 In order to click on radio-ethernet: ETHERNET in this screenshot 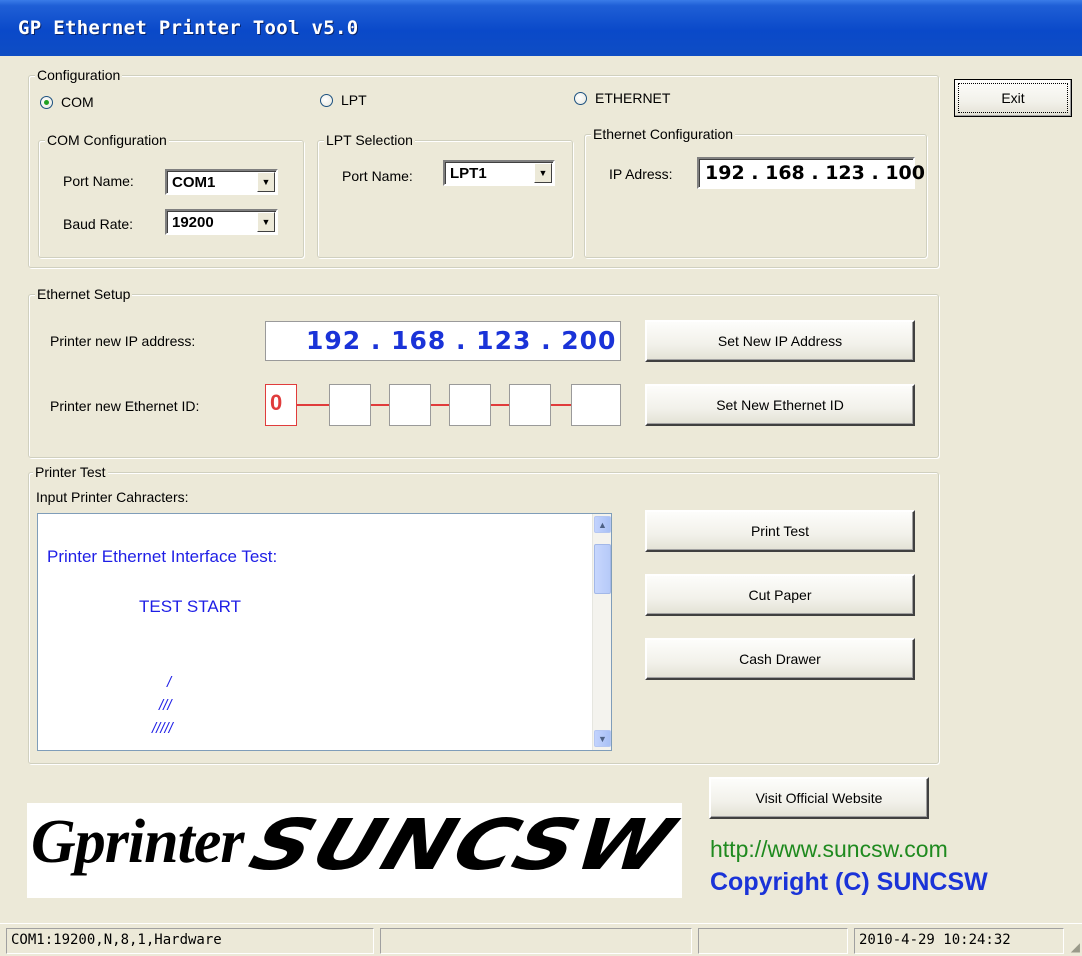, I will do `click(622, 98)`.